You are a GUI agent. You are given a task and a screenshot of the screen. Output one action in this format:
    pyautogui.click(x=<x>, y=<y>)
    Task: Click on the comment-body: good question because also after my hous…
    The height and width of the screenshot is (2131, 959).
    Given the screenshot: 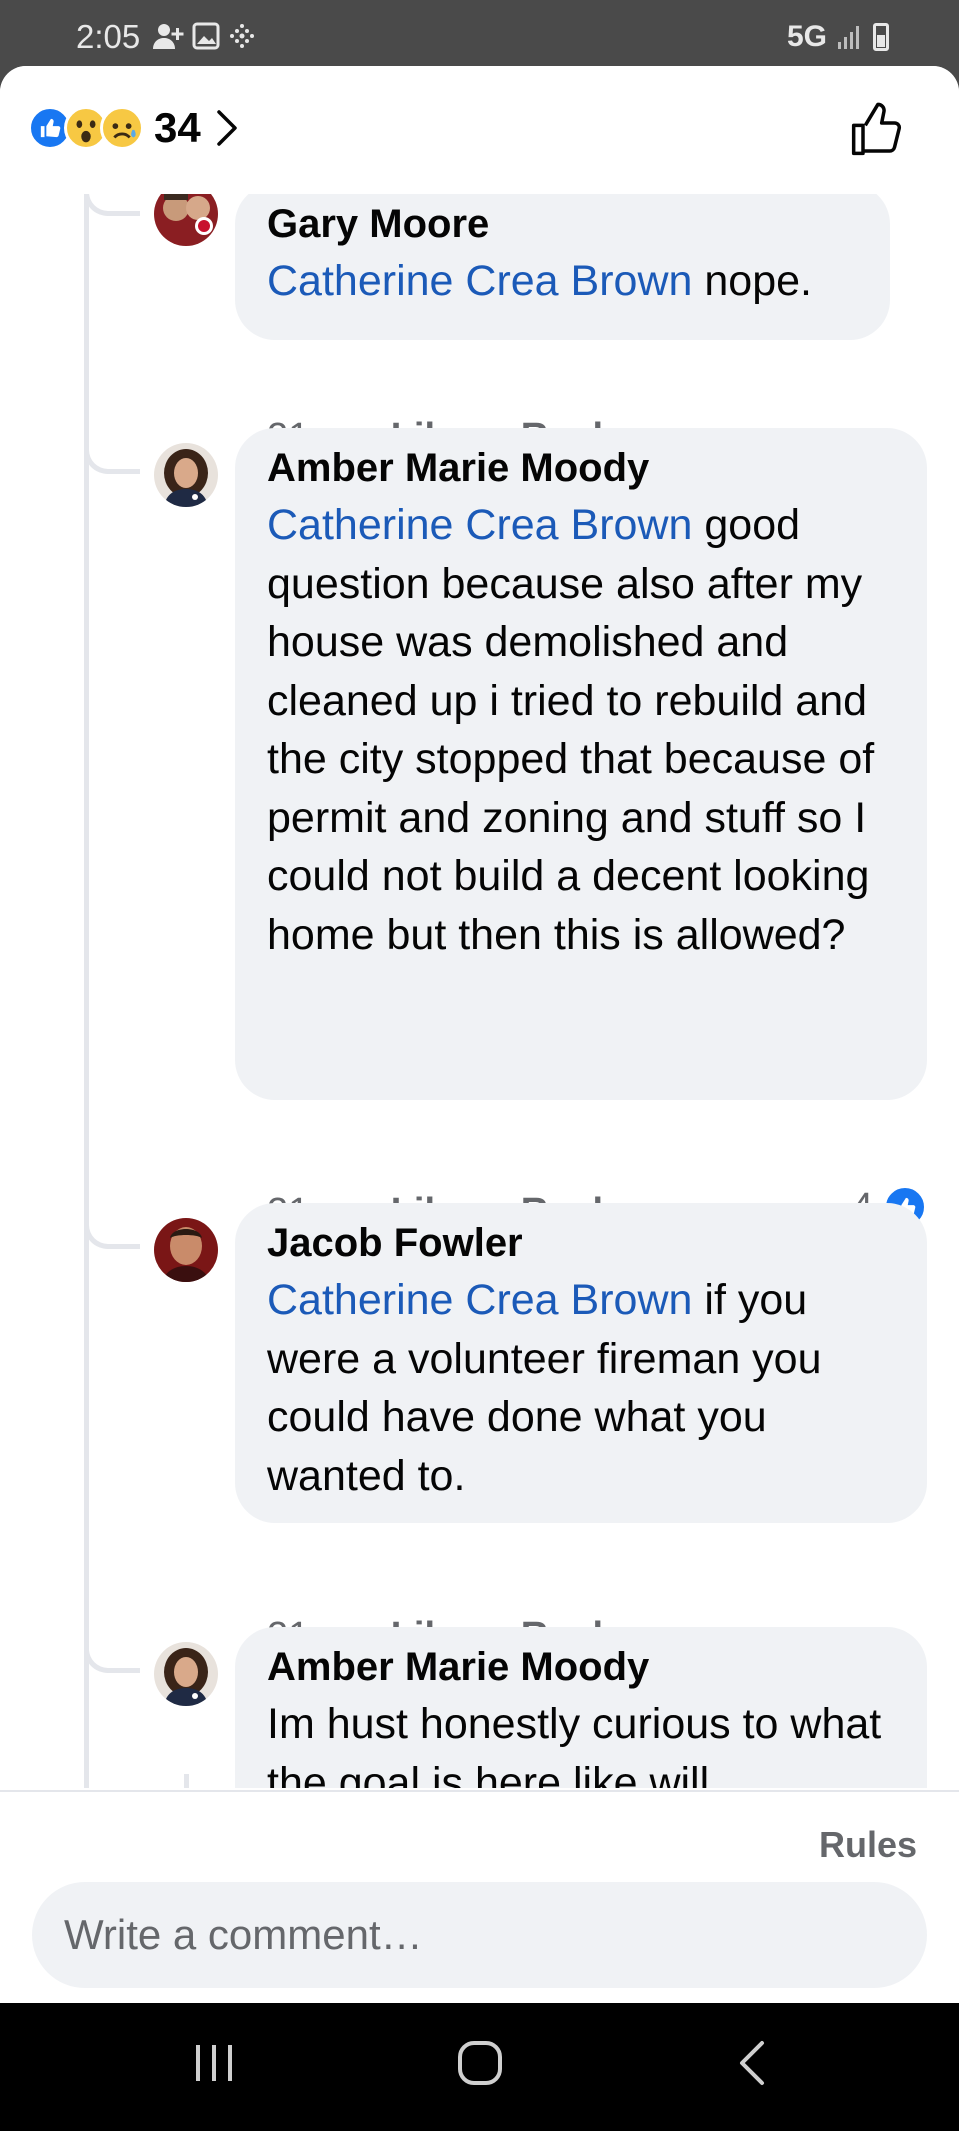 What is the action you would take?
    pyautogui.click(x=571, y=730)
    